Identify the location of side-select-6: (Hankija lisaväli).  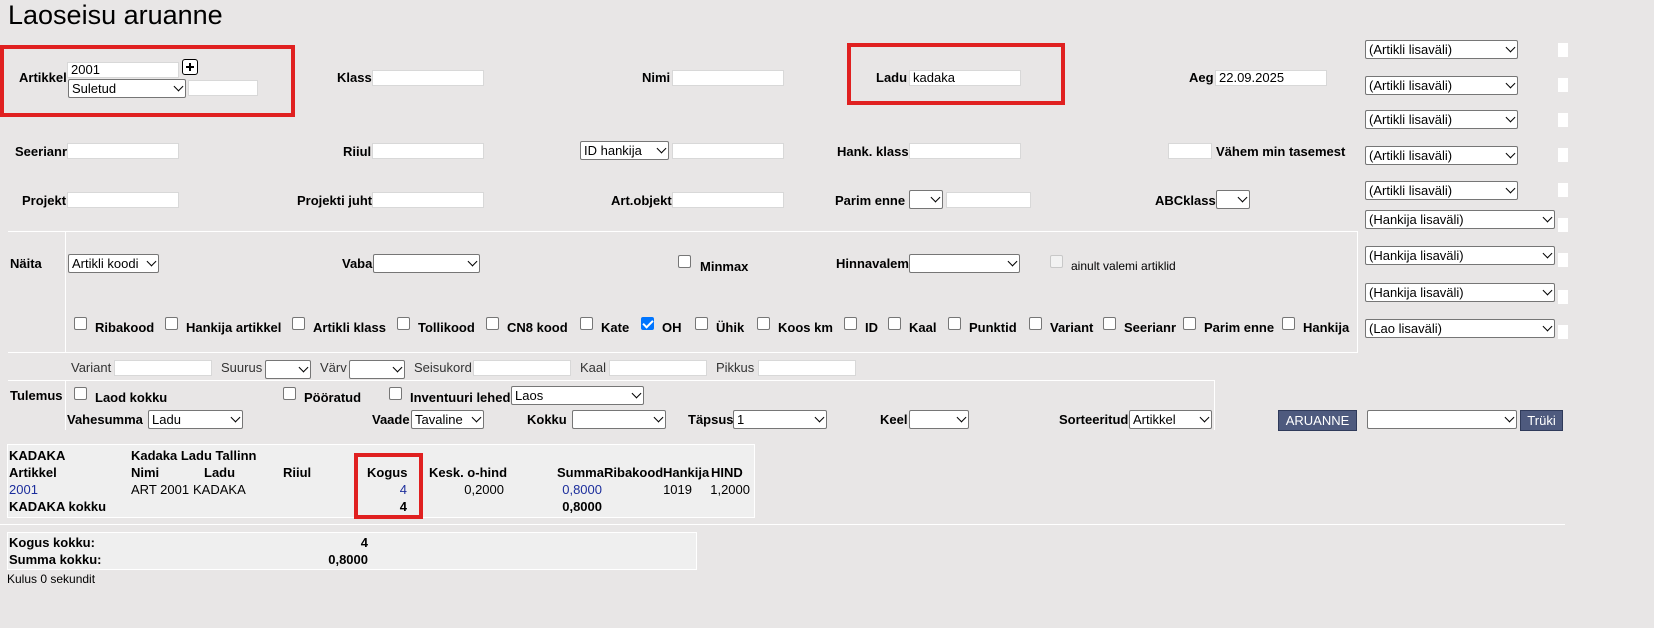
(1460, 219).